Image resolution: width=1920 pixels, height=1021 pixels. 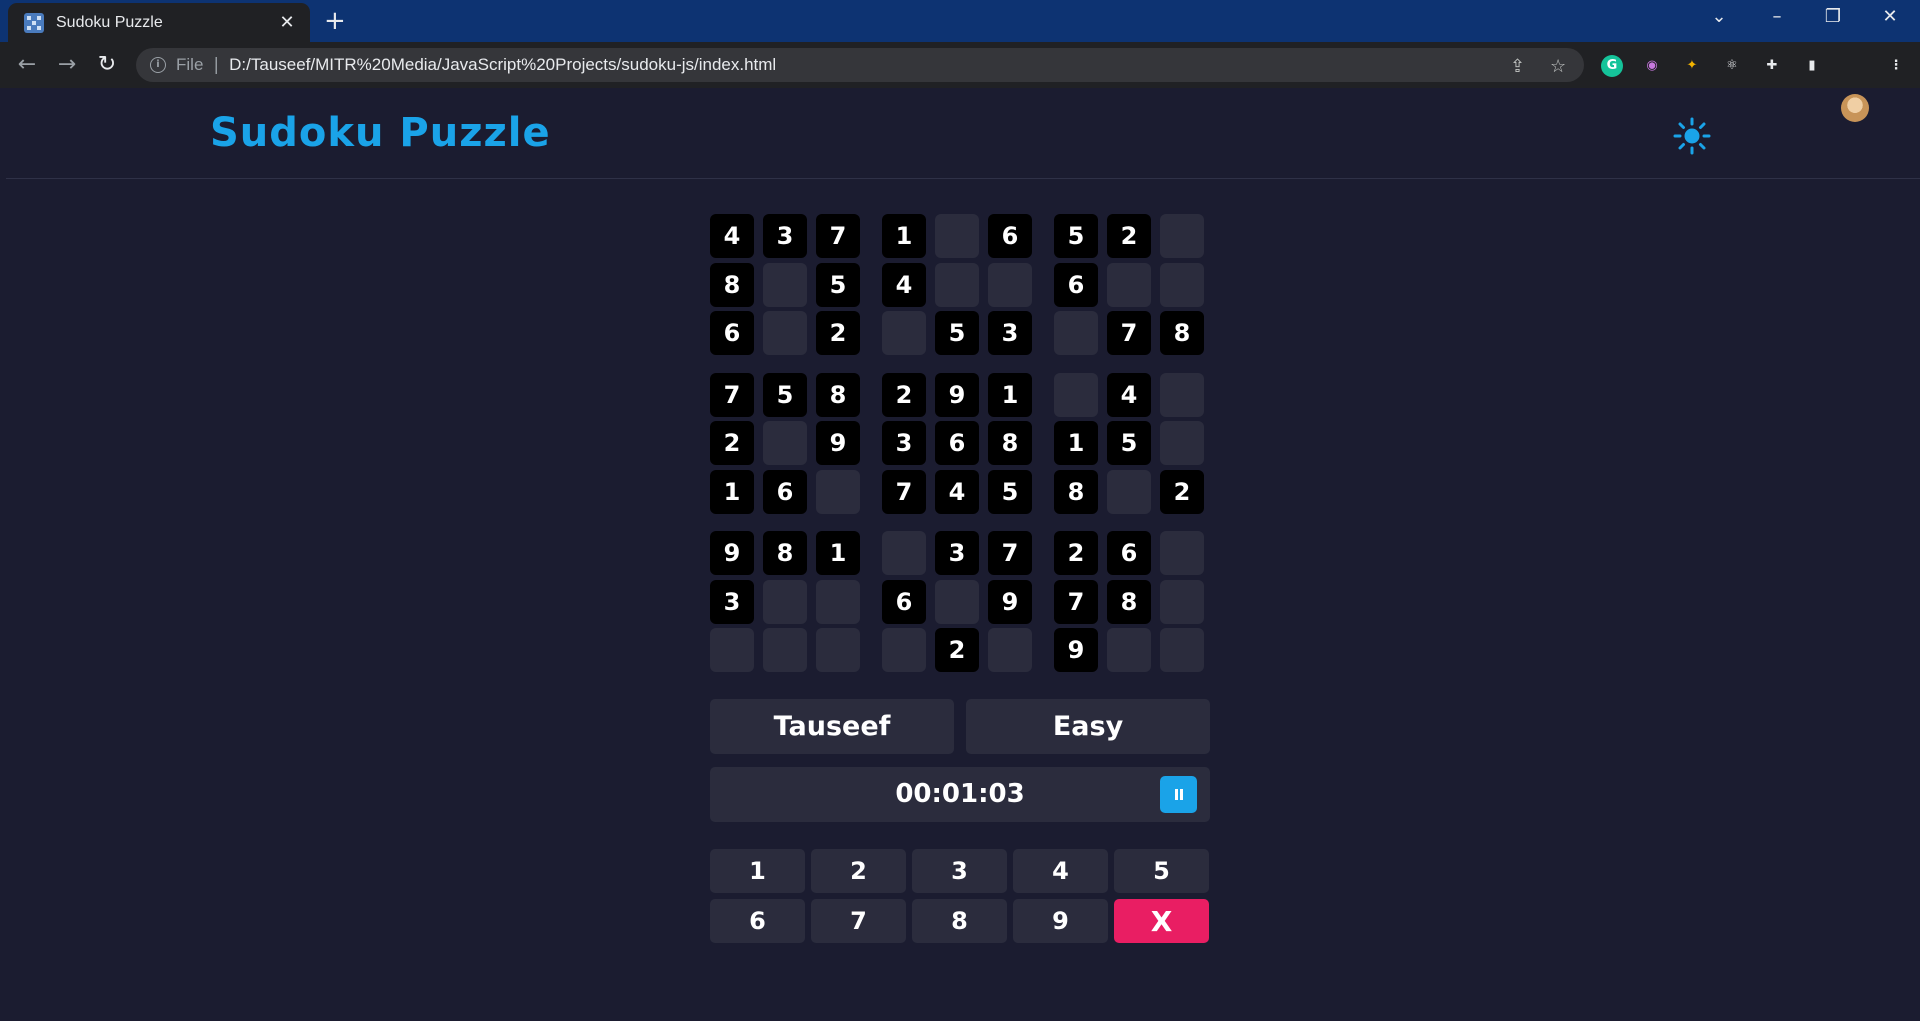 What do you see at coordinates (757, 871) in the screenshot?
I see `number-key-button: 1` at bounding box center [757, 871].